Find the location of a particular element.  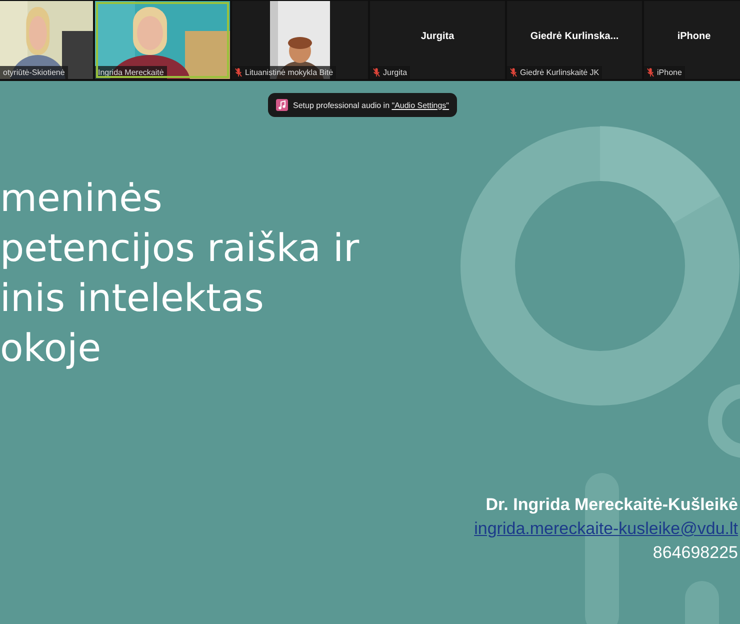

name-label: Lituanistinė mokykla Bitė is located at coordinates (284, 72).